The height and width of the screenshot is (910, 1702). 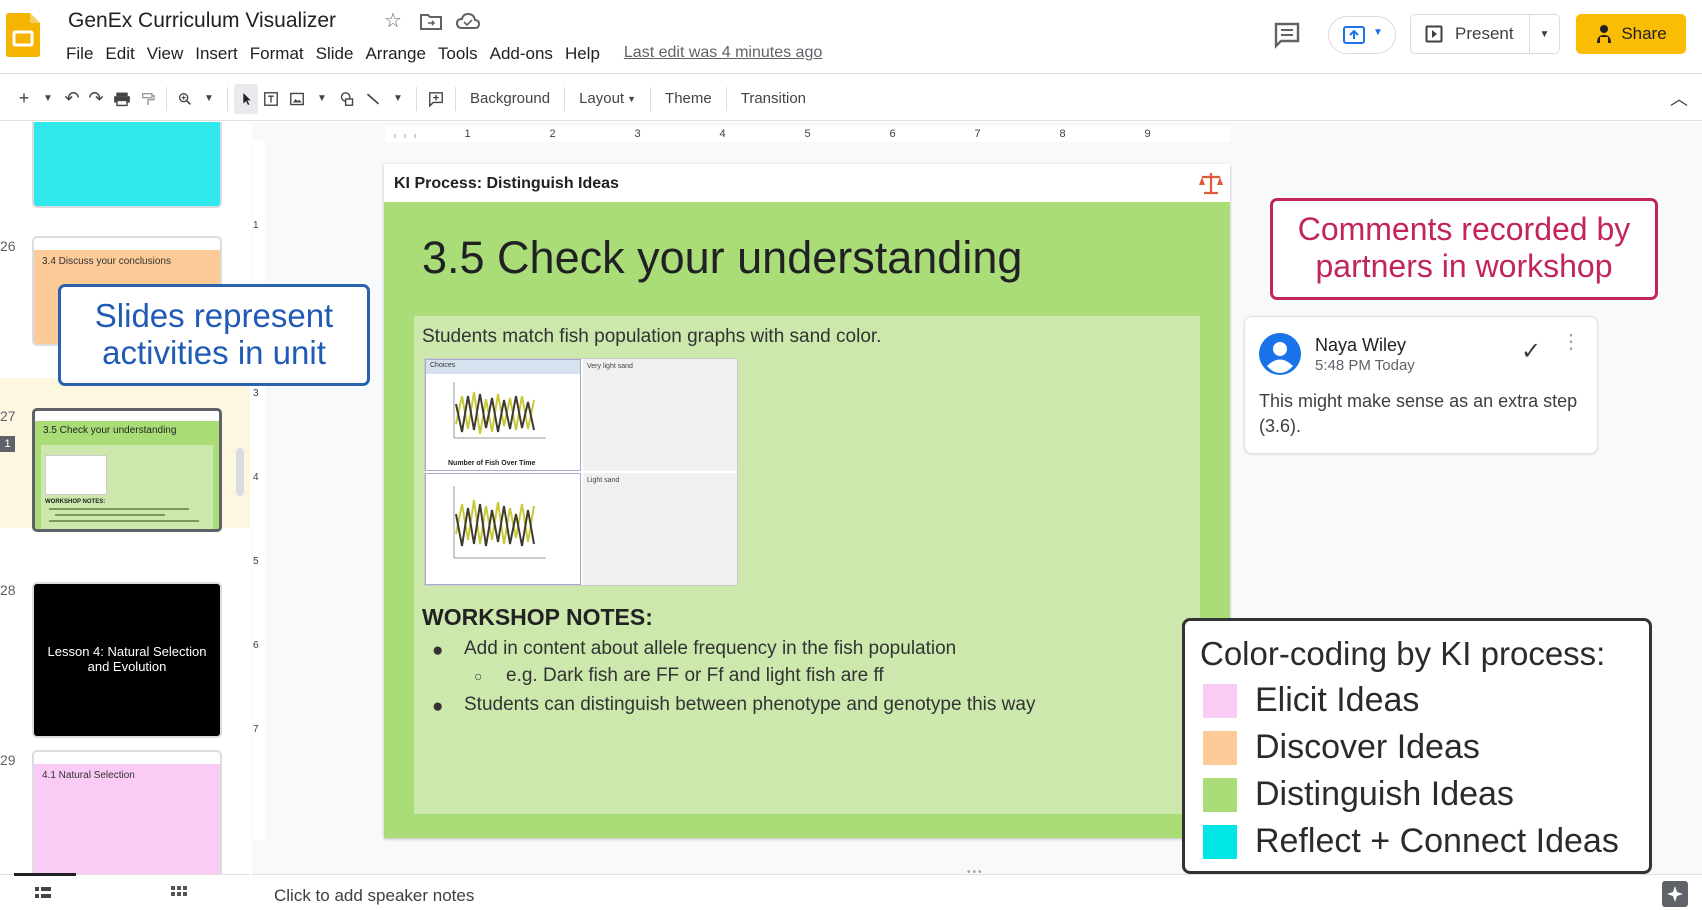 What do you see at coordinates (602, 98) in the screenshot?
I see `layout-label: Layout` at bounding box center [602, 98].